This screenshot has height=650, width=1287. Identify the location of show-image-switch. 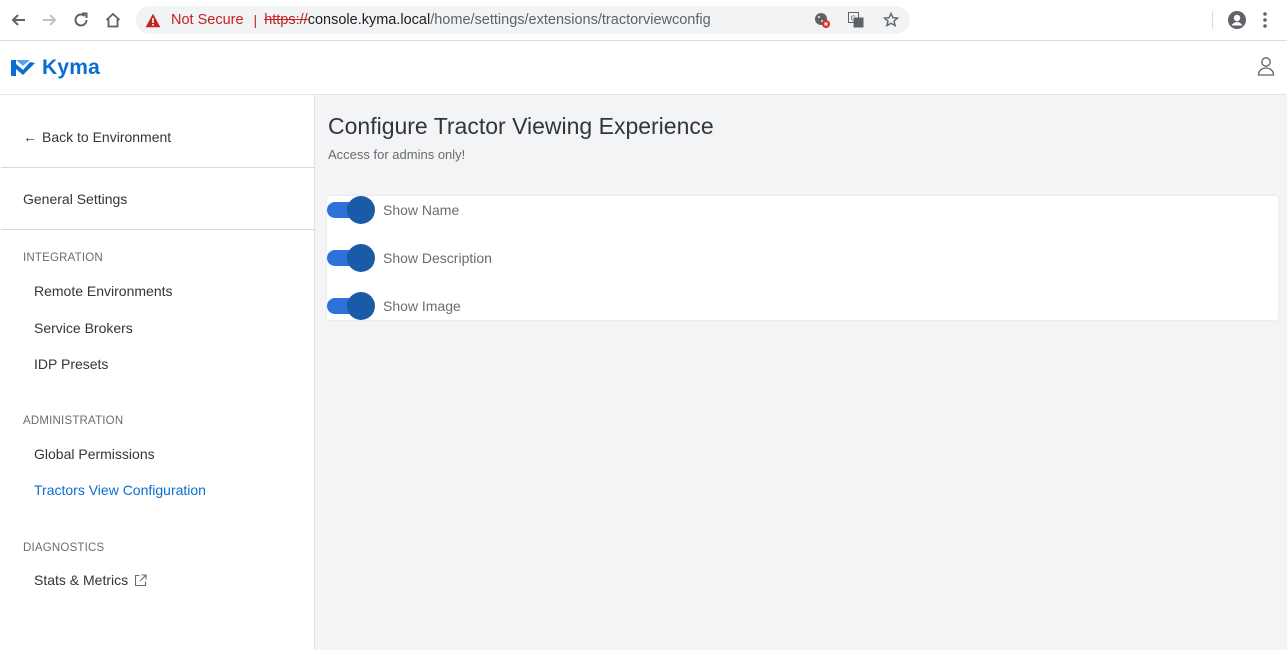
(351, 306).